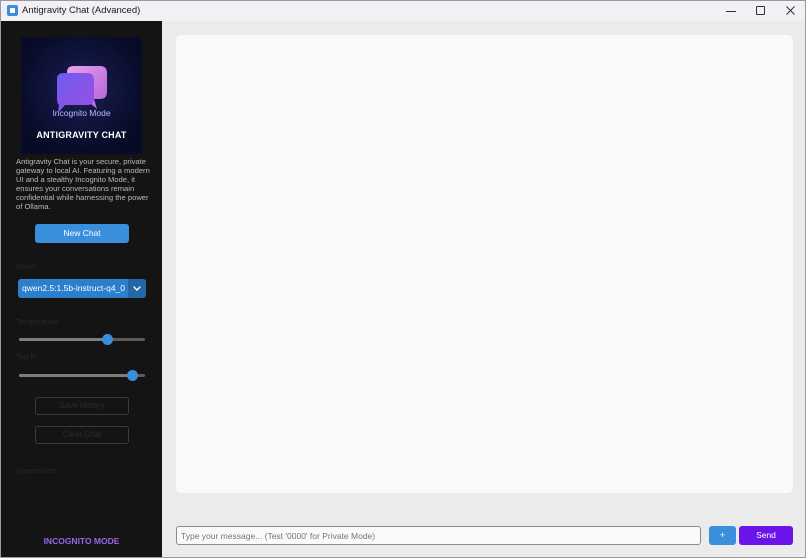 The height and width of the screenshot is (558, 806). I want to click on incognito-mode-label: INCOGNITO MODE, so click(81, 541).